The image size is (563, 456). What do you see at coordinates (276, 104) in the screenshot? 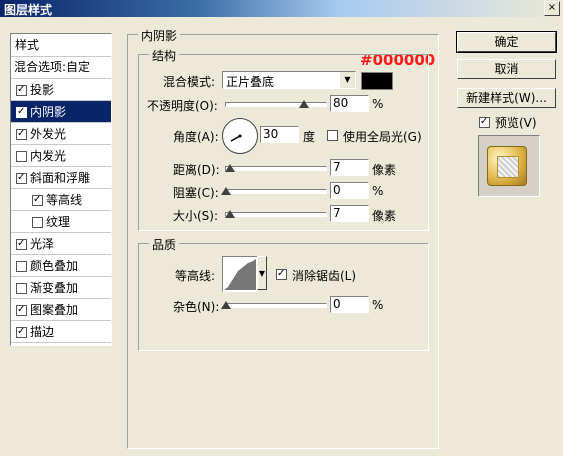
I see `opacity-slider` at bounding box center [276, 104].